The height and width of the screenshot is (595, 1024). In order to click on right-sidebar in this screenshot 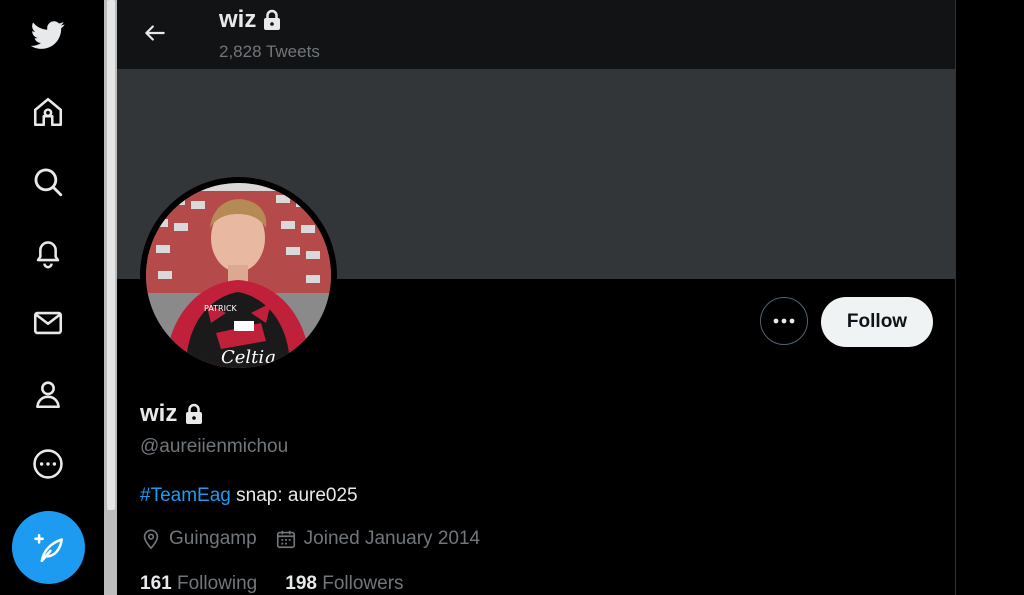, I will do `click(990, 297)`.